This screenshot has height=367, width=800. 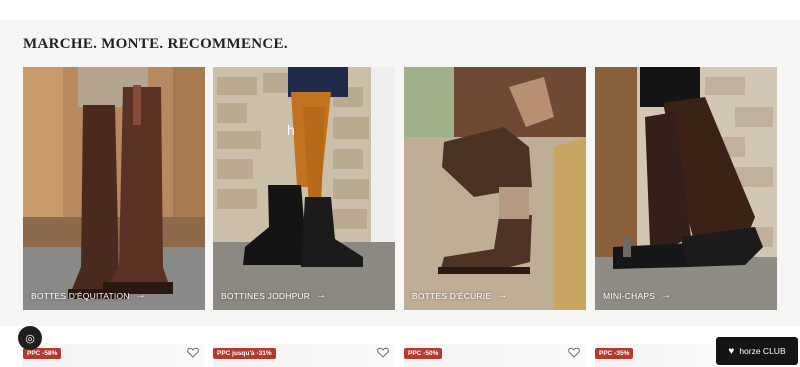 I want to click on product-card: PPC -35%, so click(x=655, y=355).